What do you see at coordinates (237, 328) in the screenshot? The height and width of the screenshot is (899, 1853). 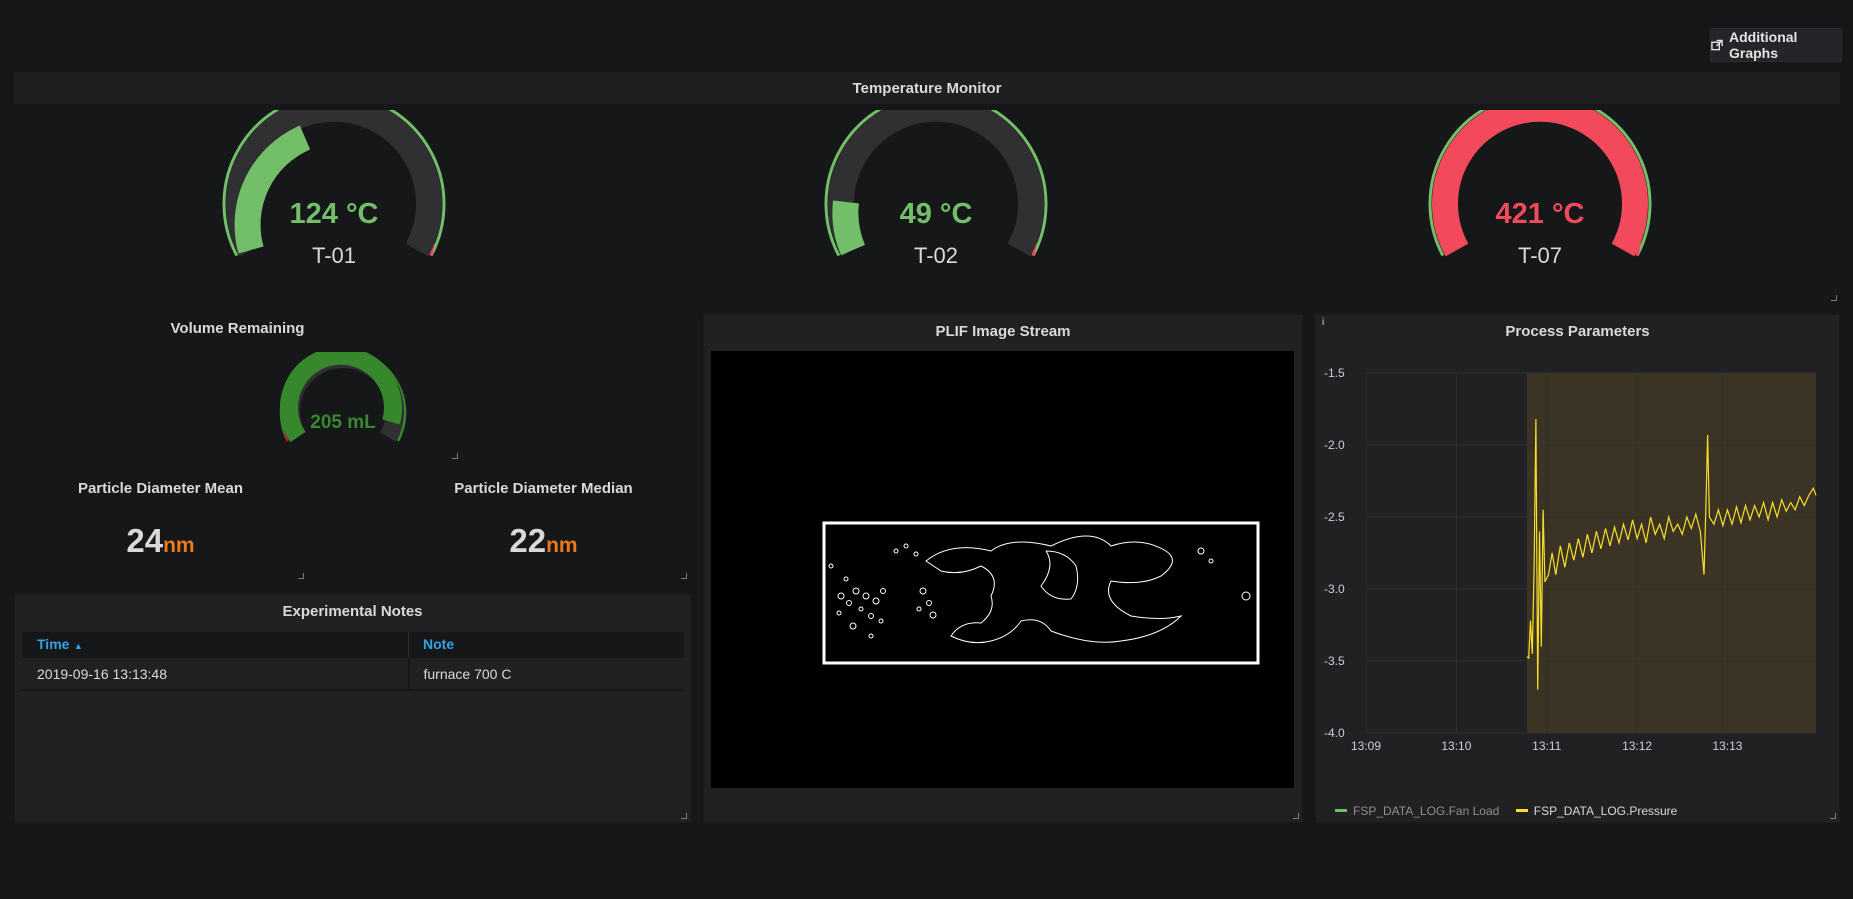 I see `panel-title: Volume Remaining` at bounding box center [237, 328].